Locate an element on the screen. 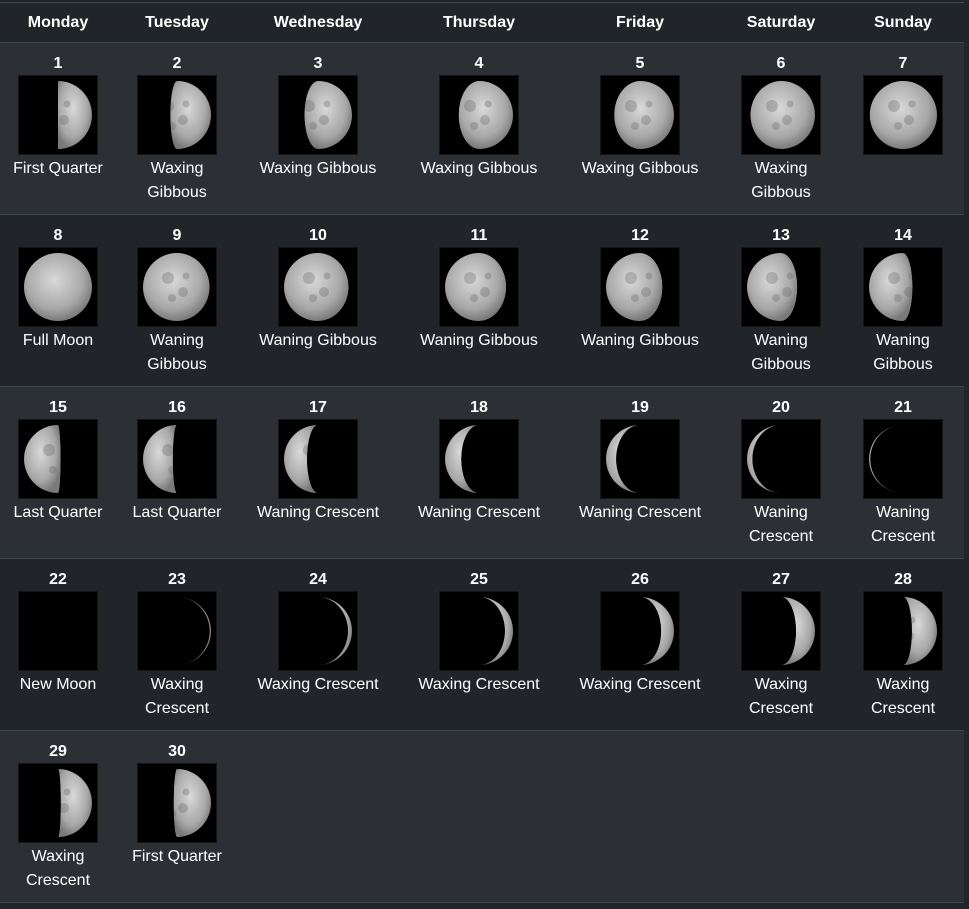 This screenshot has height=909, width=969. day-number: 4 is located at coordinates (479, 63).